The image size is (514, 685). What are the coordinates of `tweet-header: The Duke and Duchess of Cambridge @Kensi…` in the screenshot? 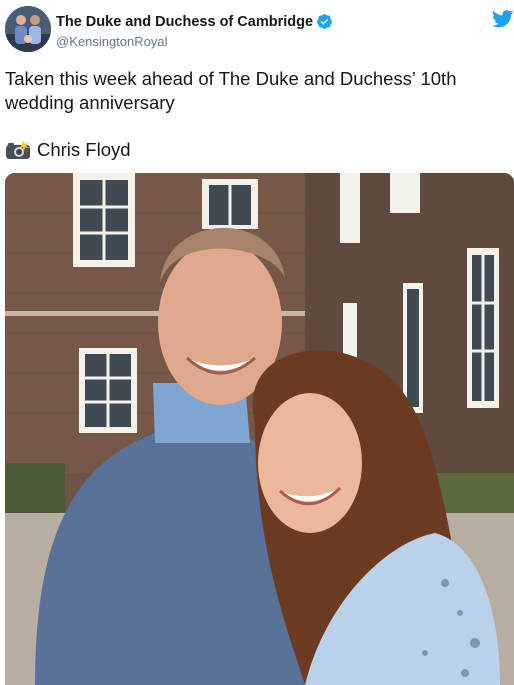 It's located at (259, 30).